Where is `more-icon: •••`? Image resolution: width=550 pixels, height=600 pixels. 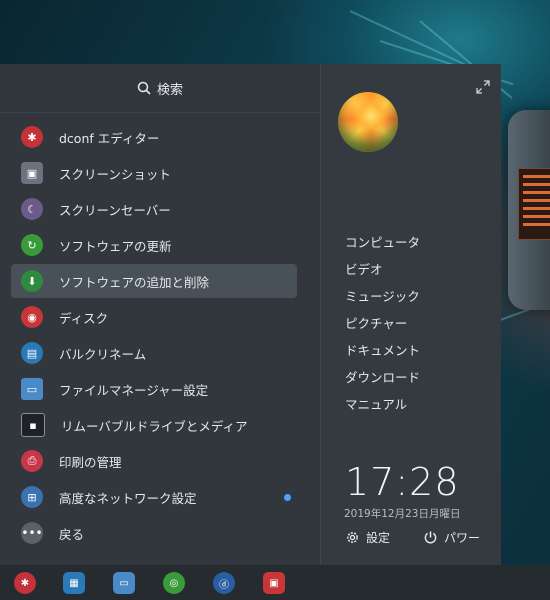
more-icon: ••• is located at coordinates (32, 533).